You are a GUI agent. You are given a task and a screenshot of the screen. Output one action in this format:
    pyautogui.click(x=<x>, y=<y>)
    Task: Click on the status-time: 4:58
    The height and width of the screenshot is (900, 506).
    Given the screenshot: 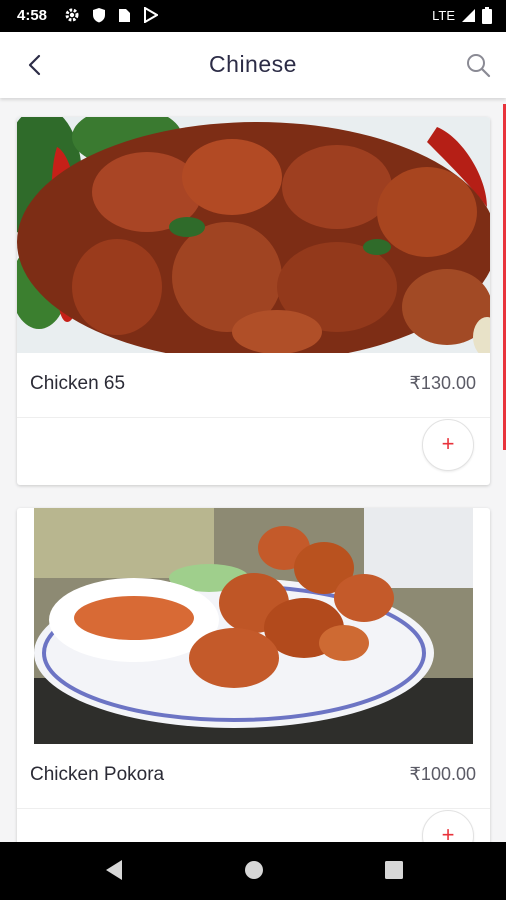 What is the action you would take?
    pyautogui.click(x=32, y=15)
    